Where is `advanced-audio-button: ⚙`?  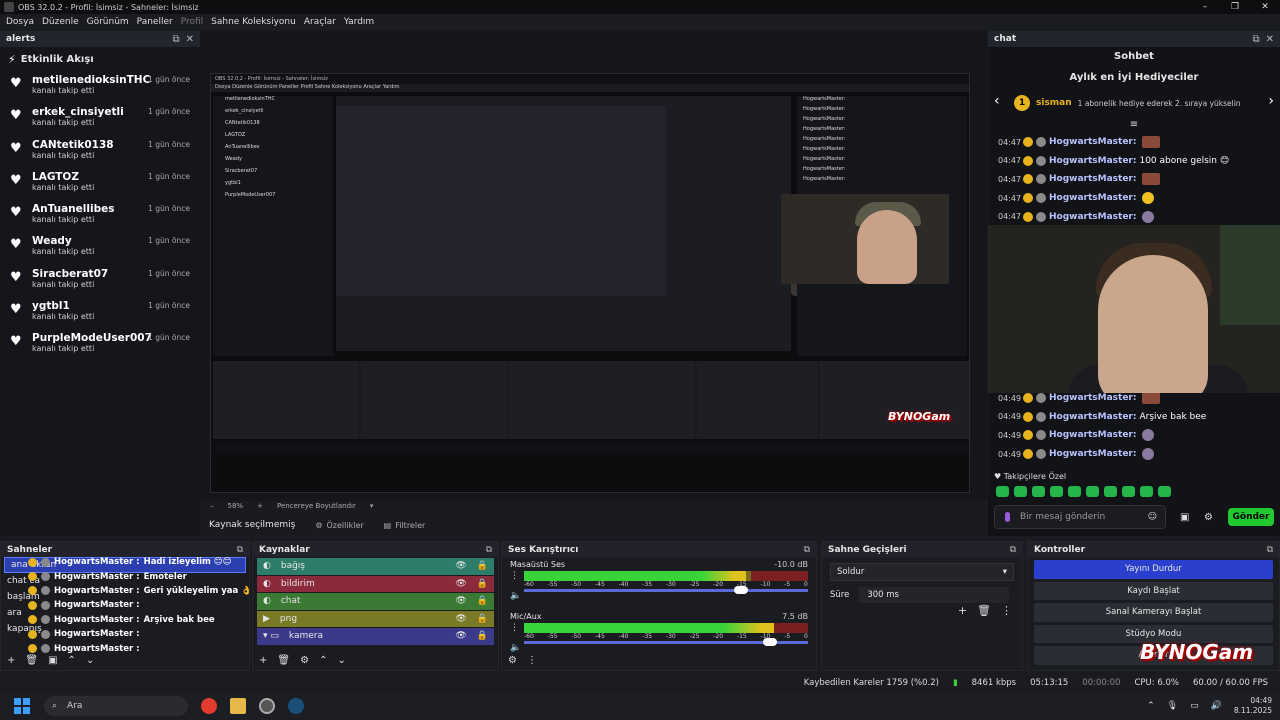 advanced-audio-button: ⚙ is located at coordinates (512, 660).